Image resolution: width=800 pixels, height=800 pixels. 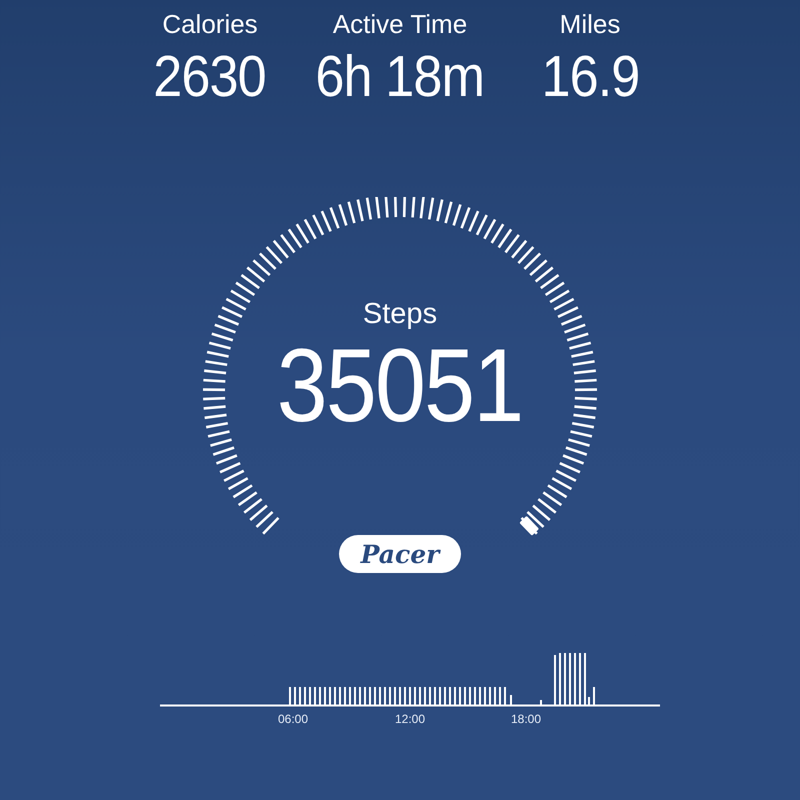 What do you see at coordinates (210, 77) in the screenshot?
I see `stat-value: 2630` at bounding box center [210, 77].